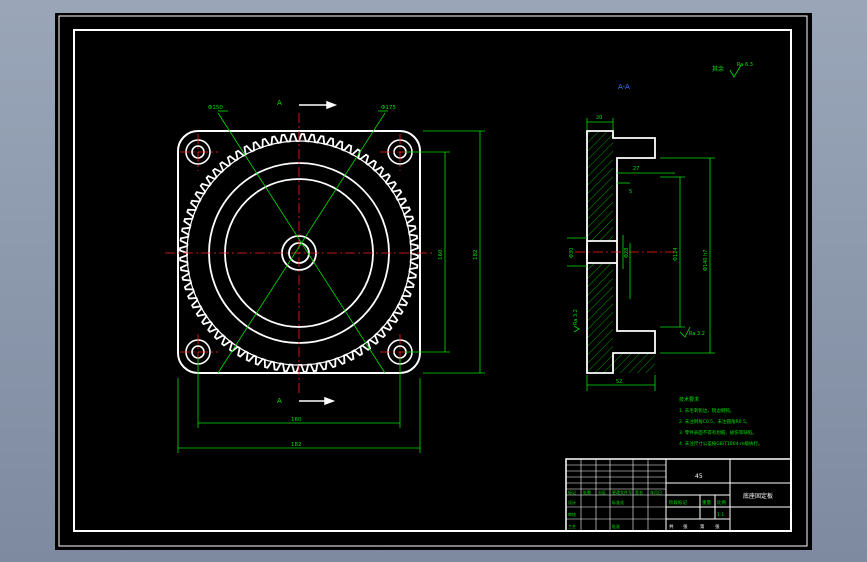 This screenshot has width=867, height=562. I want to click on roughness-prefix: 其余, so click(718, 69).